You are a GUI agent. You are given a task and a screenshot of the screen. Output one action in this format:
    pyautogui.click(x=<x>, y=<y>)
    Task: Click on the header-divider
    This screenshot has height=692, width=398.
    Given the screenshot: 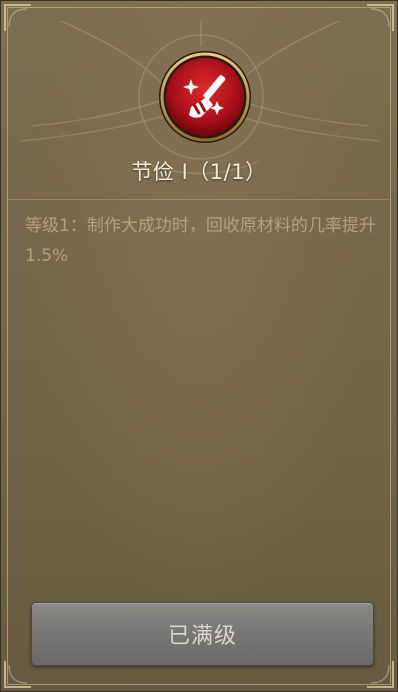 What is the action you would take?
    pyautogui.click(x=199, y=199)
    